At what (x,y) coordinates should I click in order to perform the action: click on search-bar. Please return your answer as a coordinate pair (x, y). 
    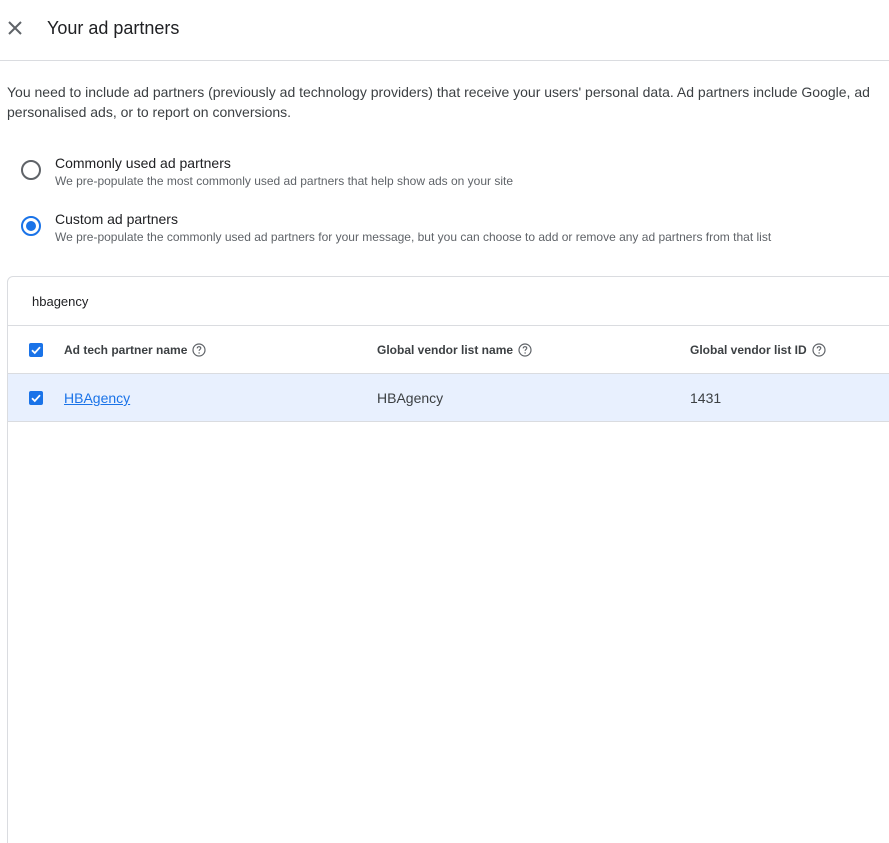
    Looking at the image, I should click on (448, 301).